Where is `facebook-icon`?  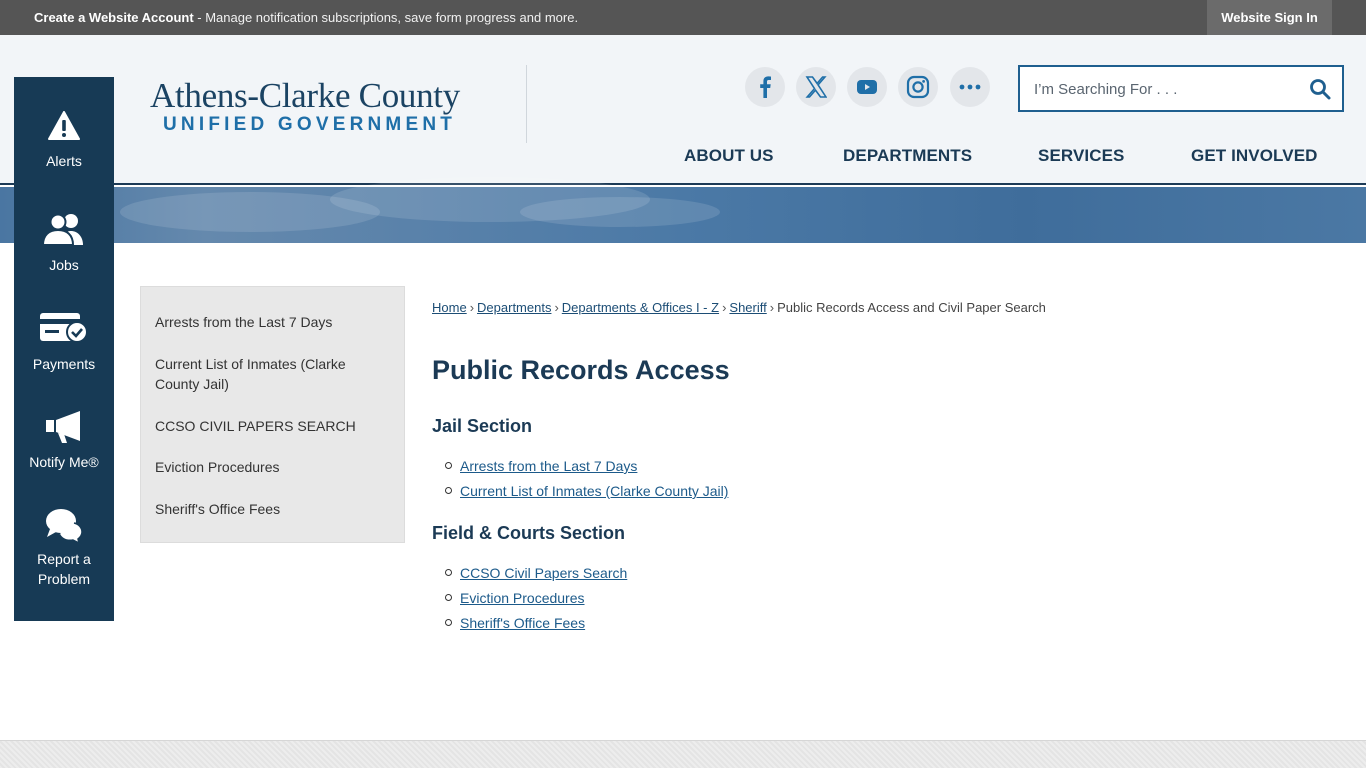
facebook-icon is located at coordinates (765, 87).